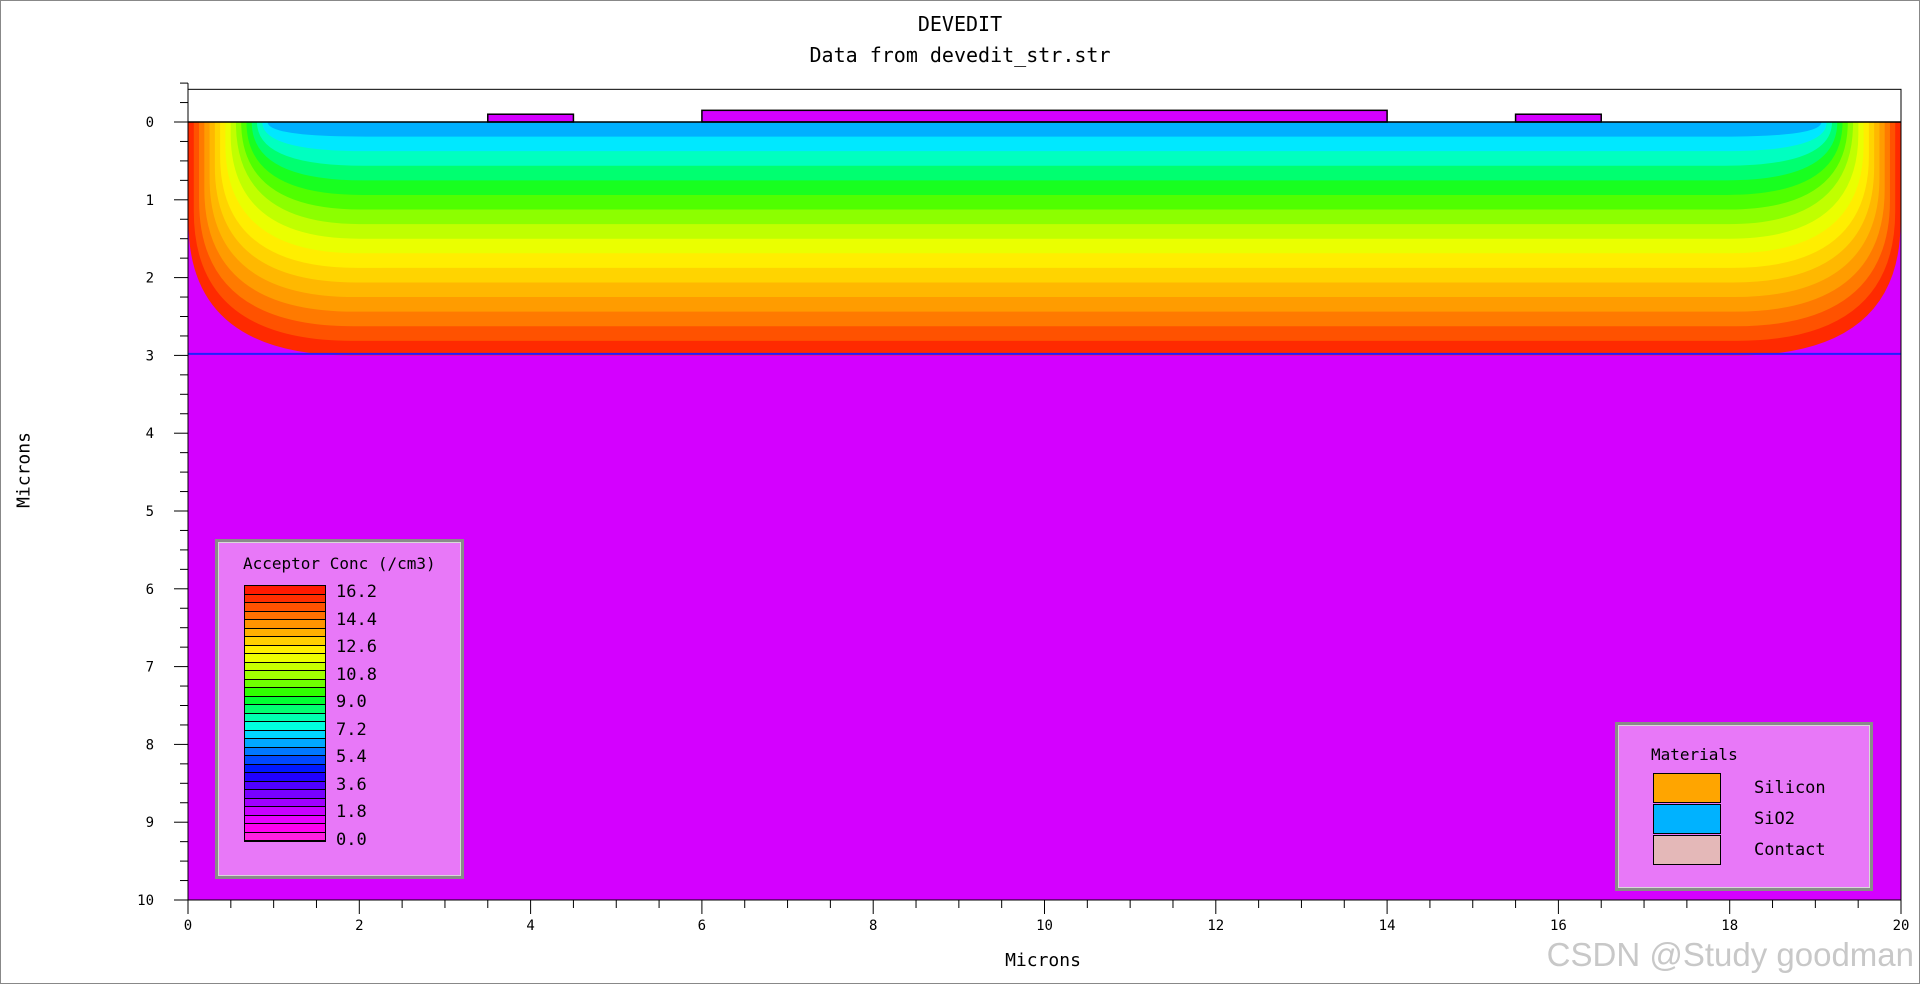 This screenshot has height=984, width=1920. I want to click on colorbar-label: 3.6, so click(351, 784).